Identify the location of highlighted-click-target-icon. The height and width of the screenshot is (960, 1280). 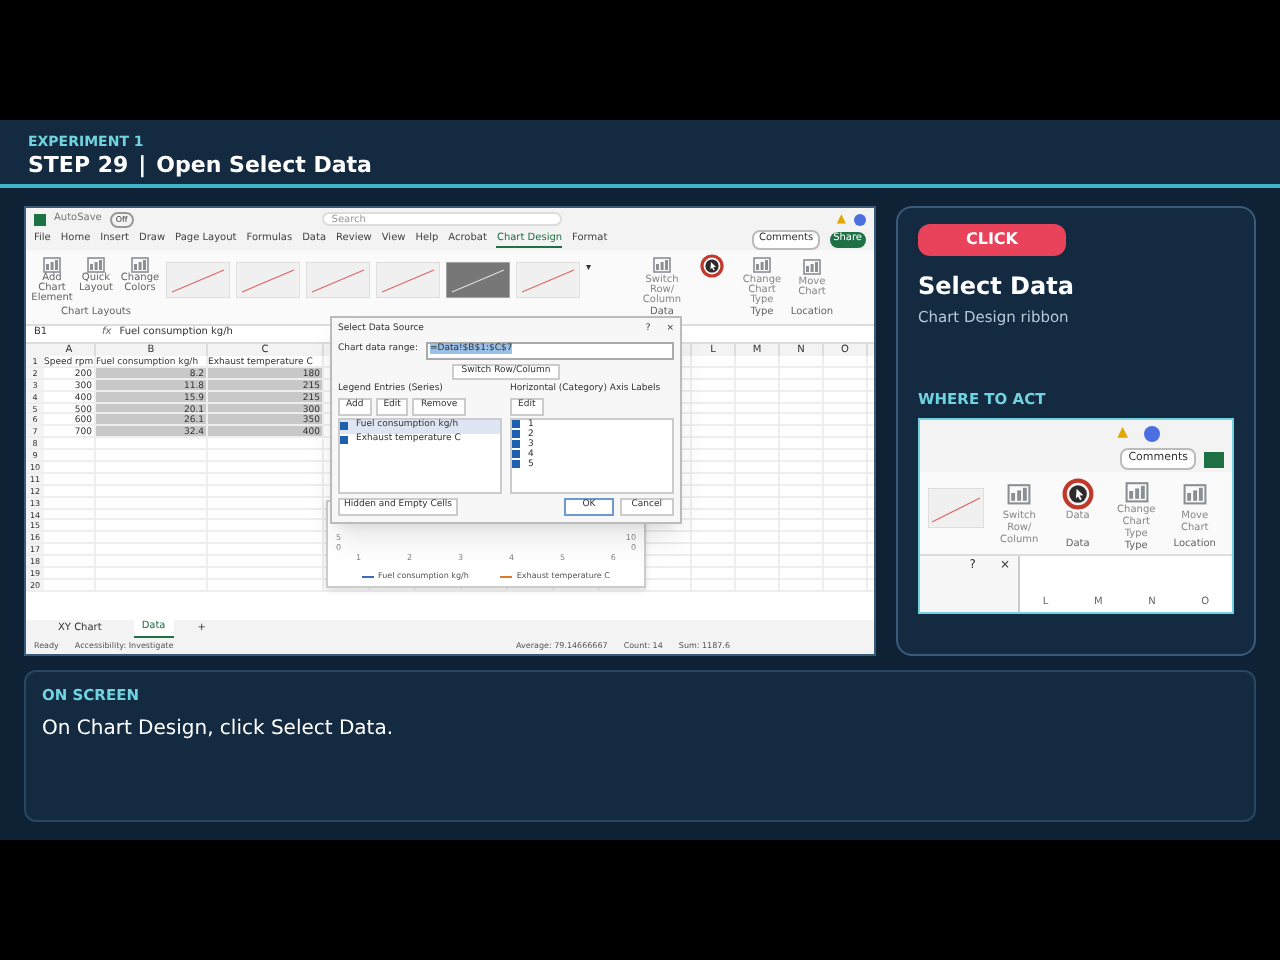
(1077, 493).